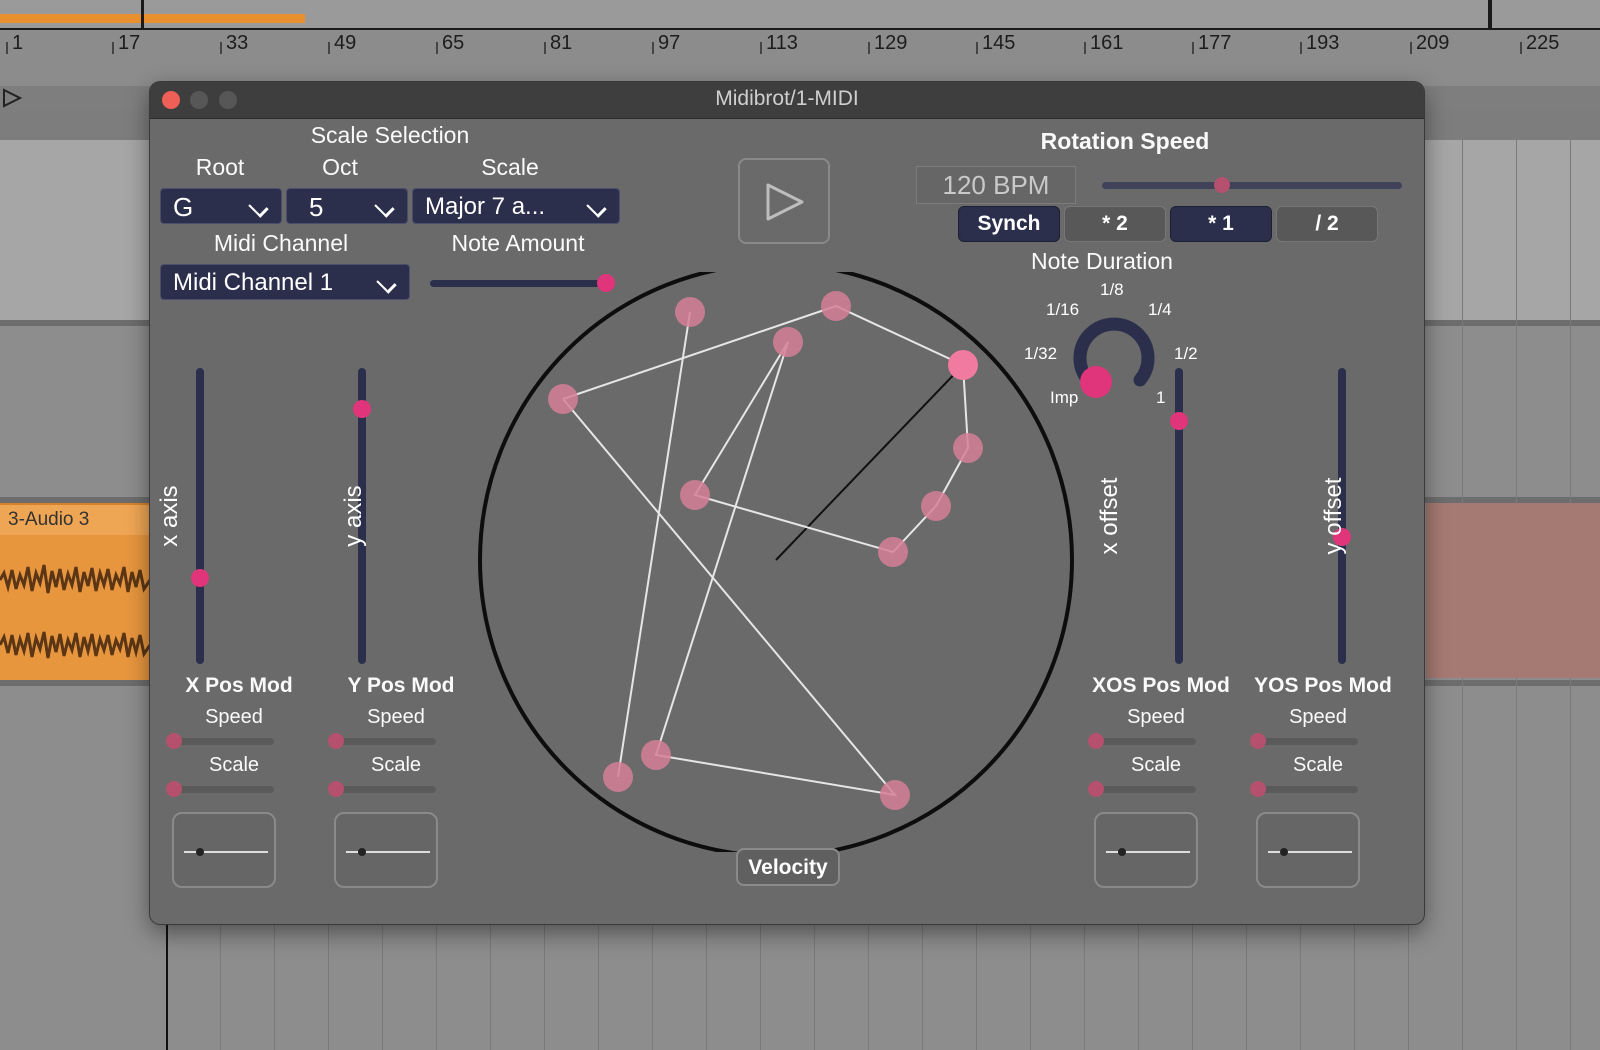  Describe the element at coordinates (222, 741) in the screenshot. I see `mod-0-speed-slider` at that location.